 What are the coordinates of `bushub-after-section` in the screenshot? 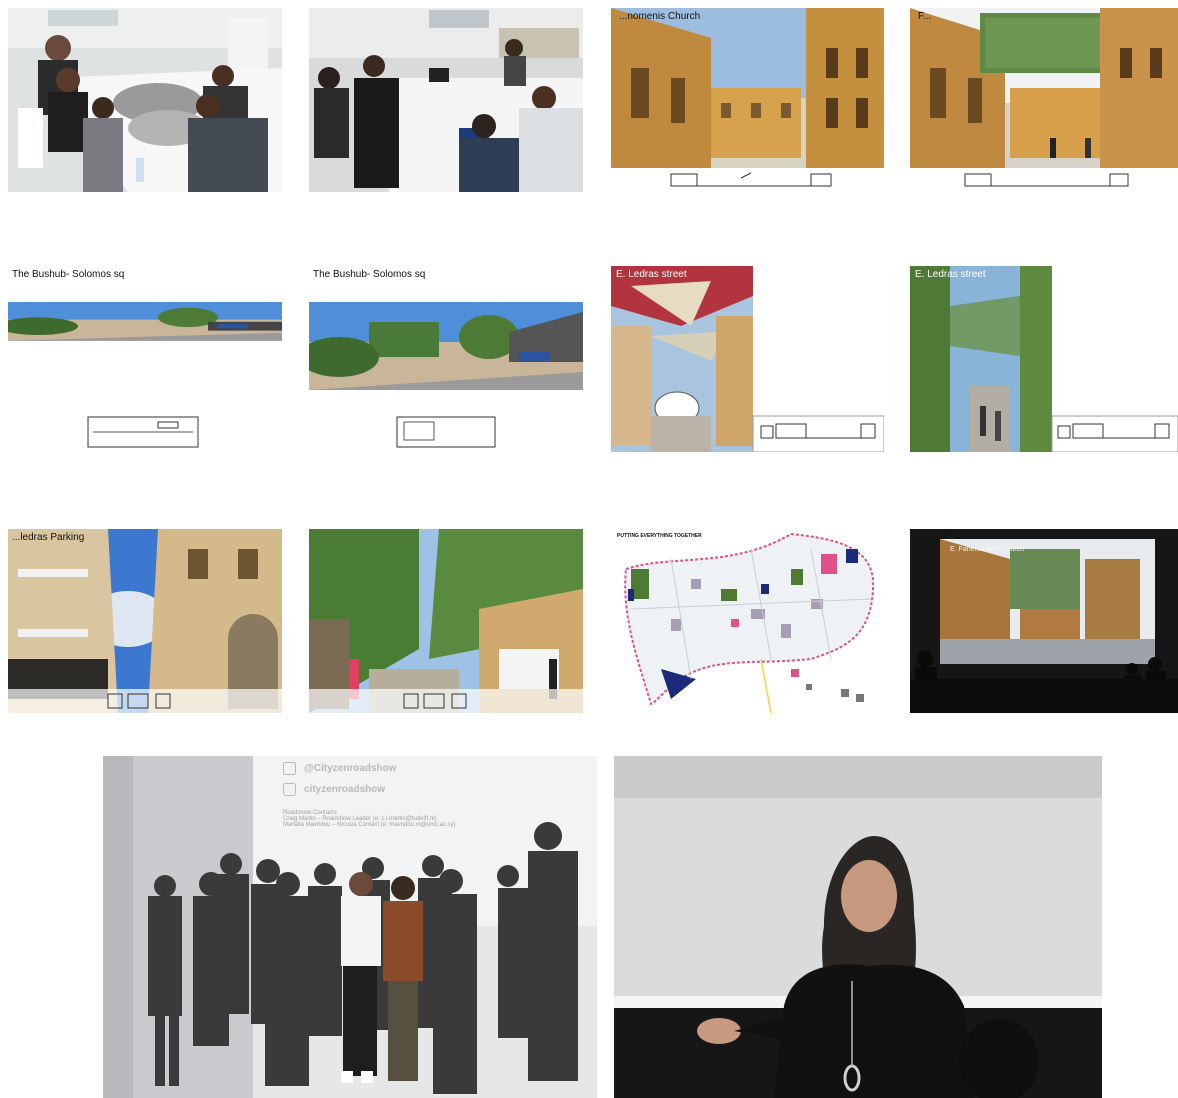 It's located at (446, 432).